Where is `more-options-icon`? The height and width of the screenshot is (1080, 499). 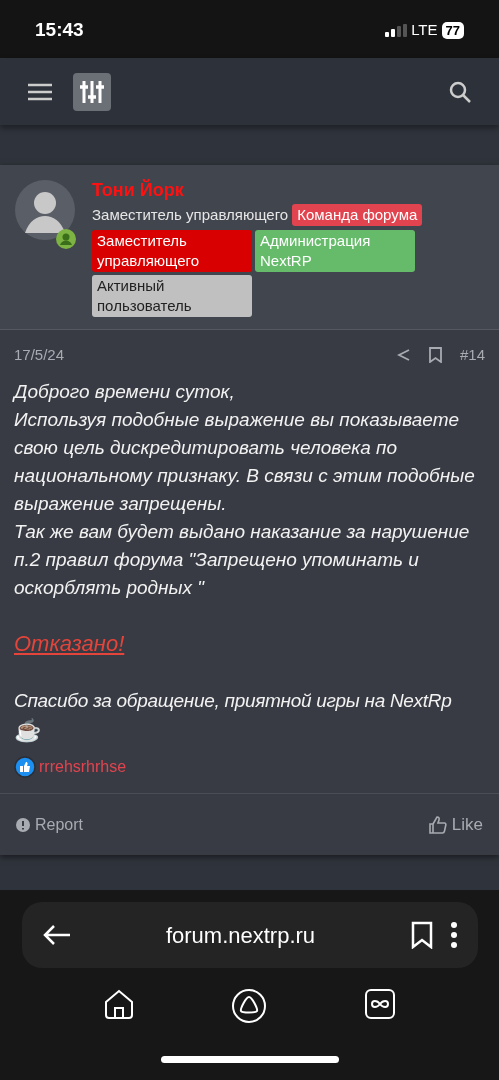 more-options-icon is located at coordinates (453, 935).